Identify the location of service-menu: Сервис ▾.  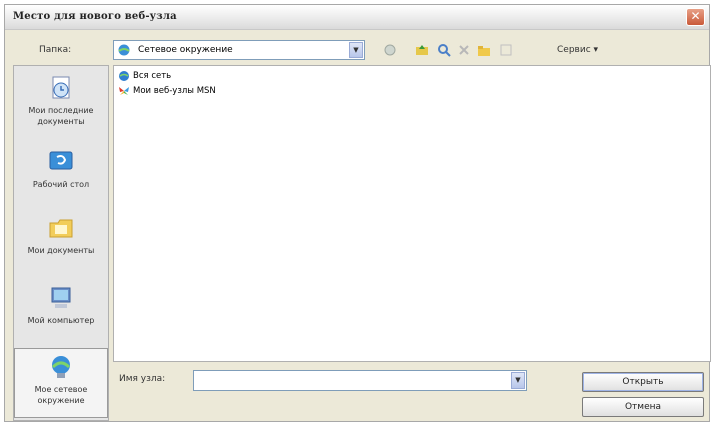
(577, 50).